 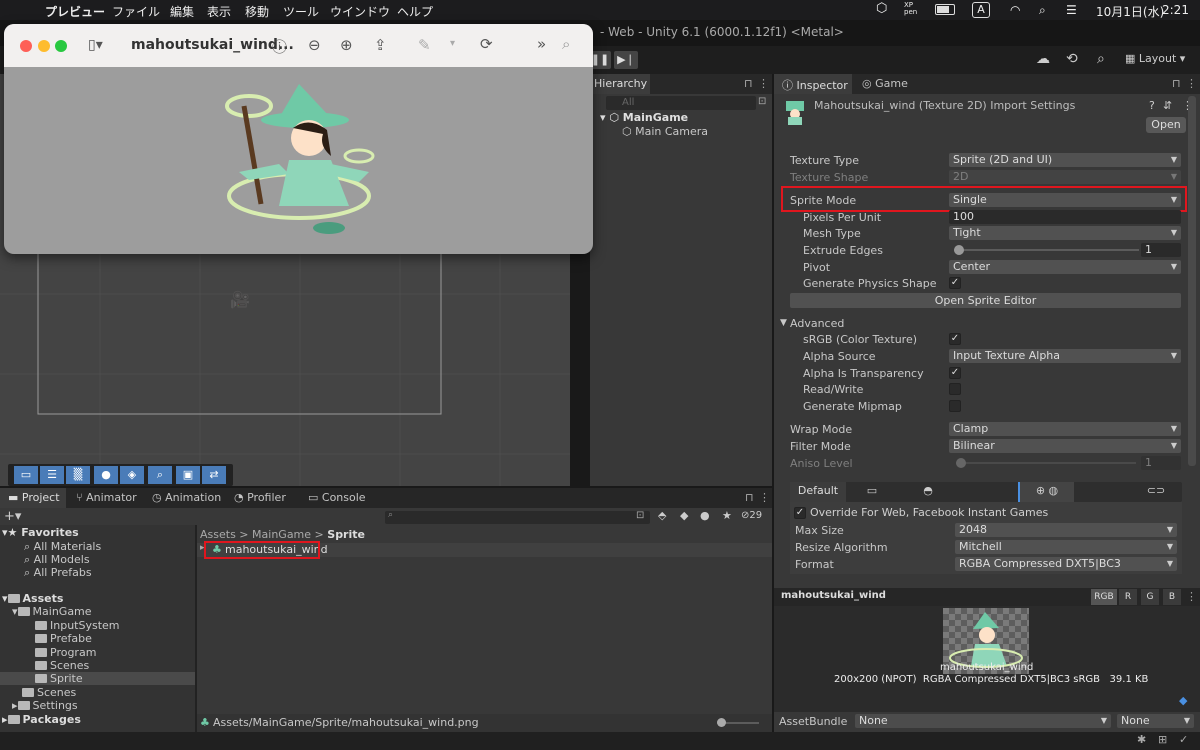 I want to click on markup-icon: ✎, so click(x=424, y=45).